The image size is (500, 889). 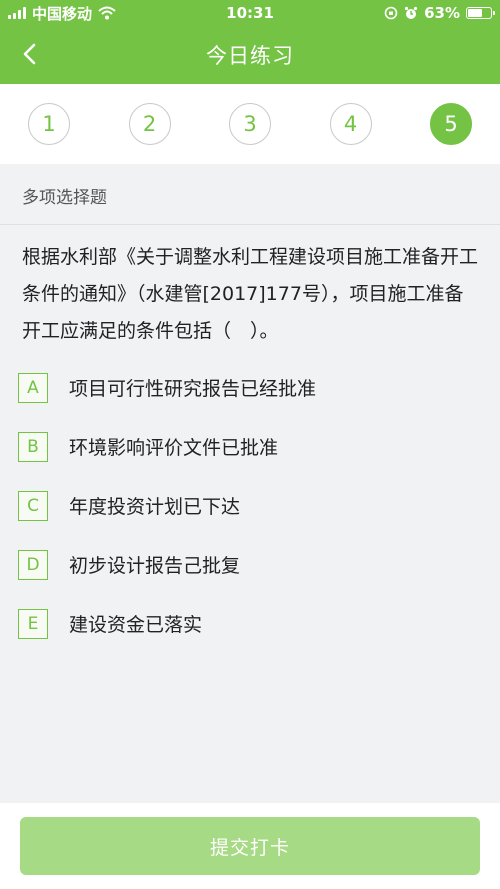 I want to click on page-title: 今日练习, so click(x=250, y=56).